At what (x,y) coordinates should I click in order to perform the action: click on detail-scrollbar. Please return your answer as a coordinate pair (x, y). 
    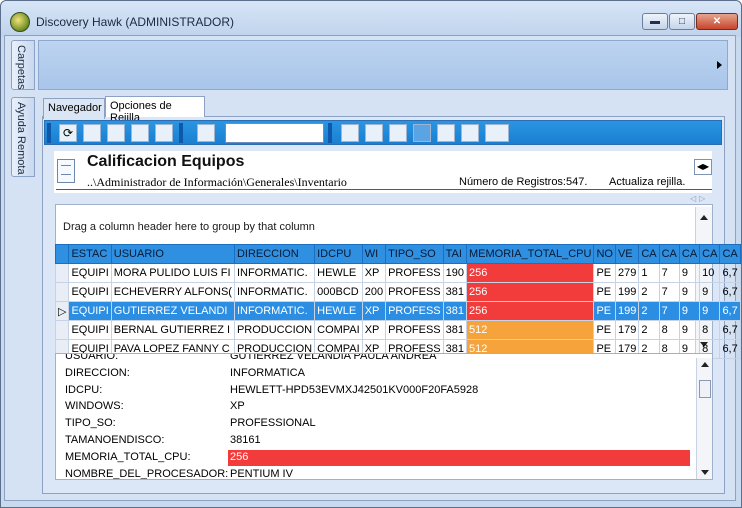
    Looking at the image, I should click on (704, 418).